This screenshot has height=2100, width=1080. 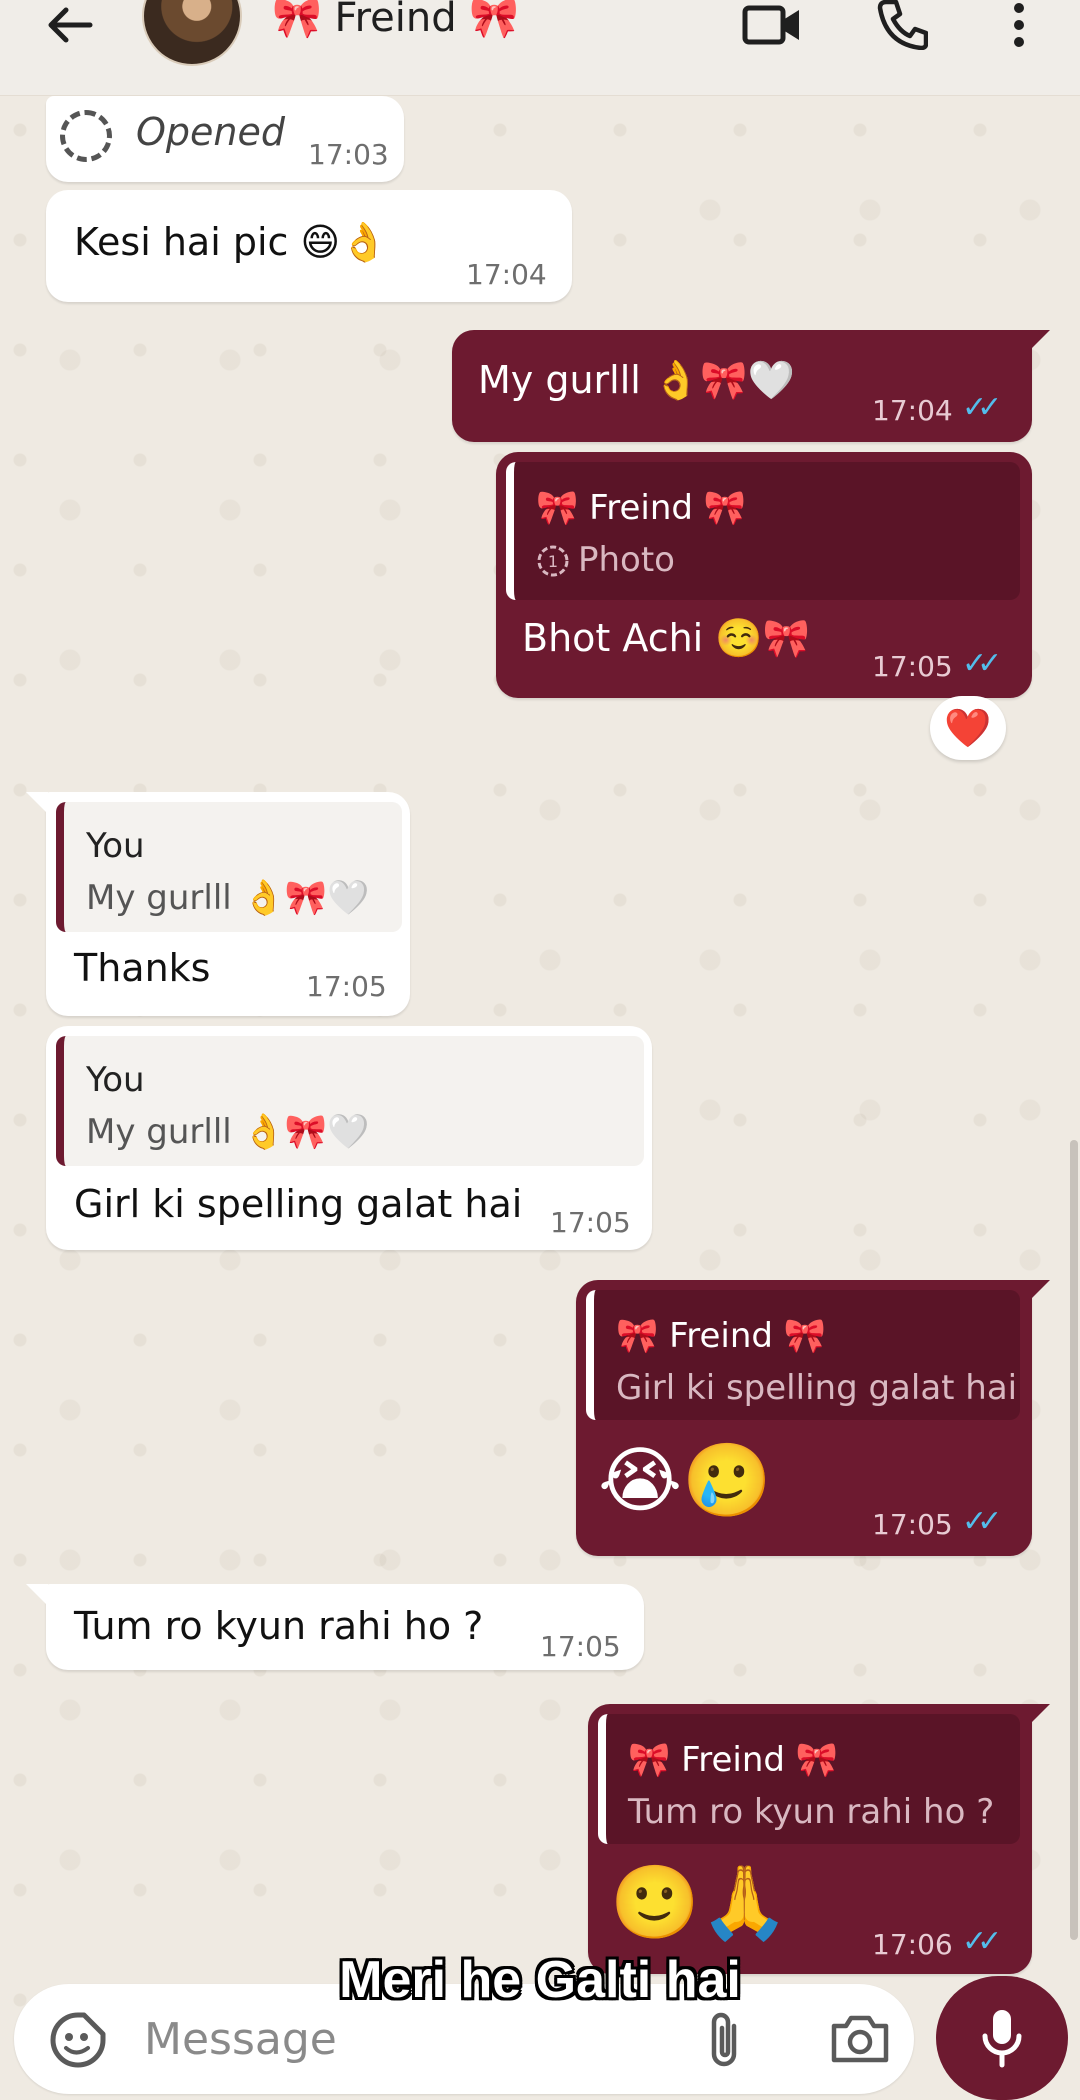 I want to click on message-text: Opened, so click(x=210, y=132).